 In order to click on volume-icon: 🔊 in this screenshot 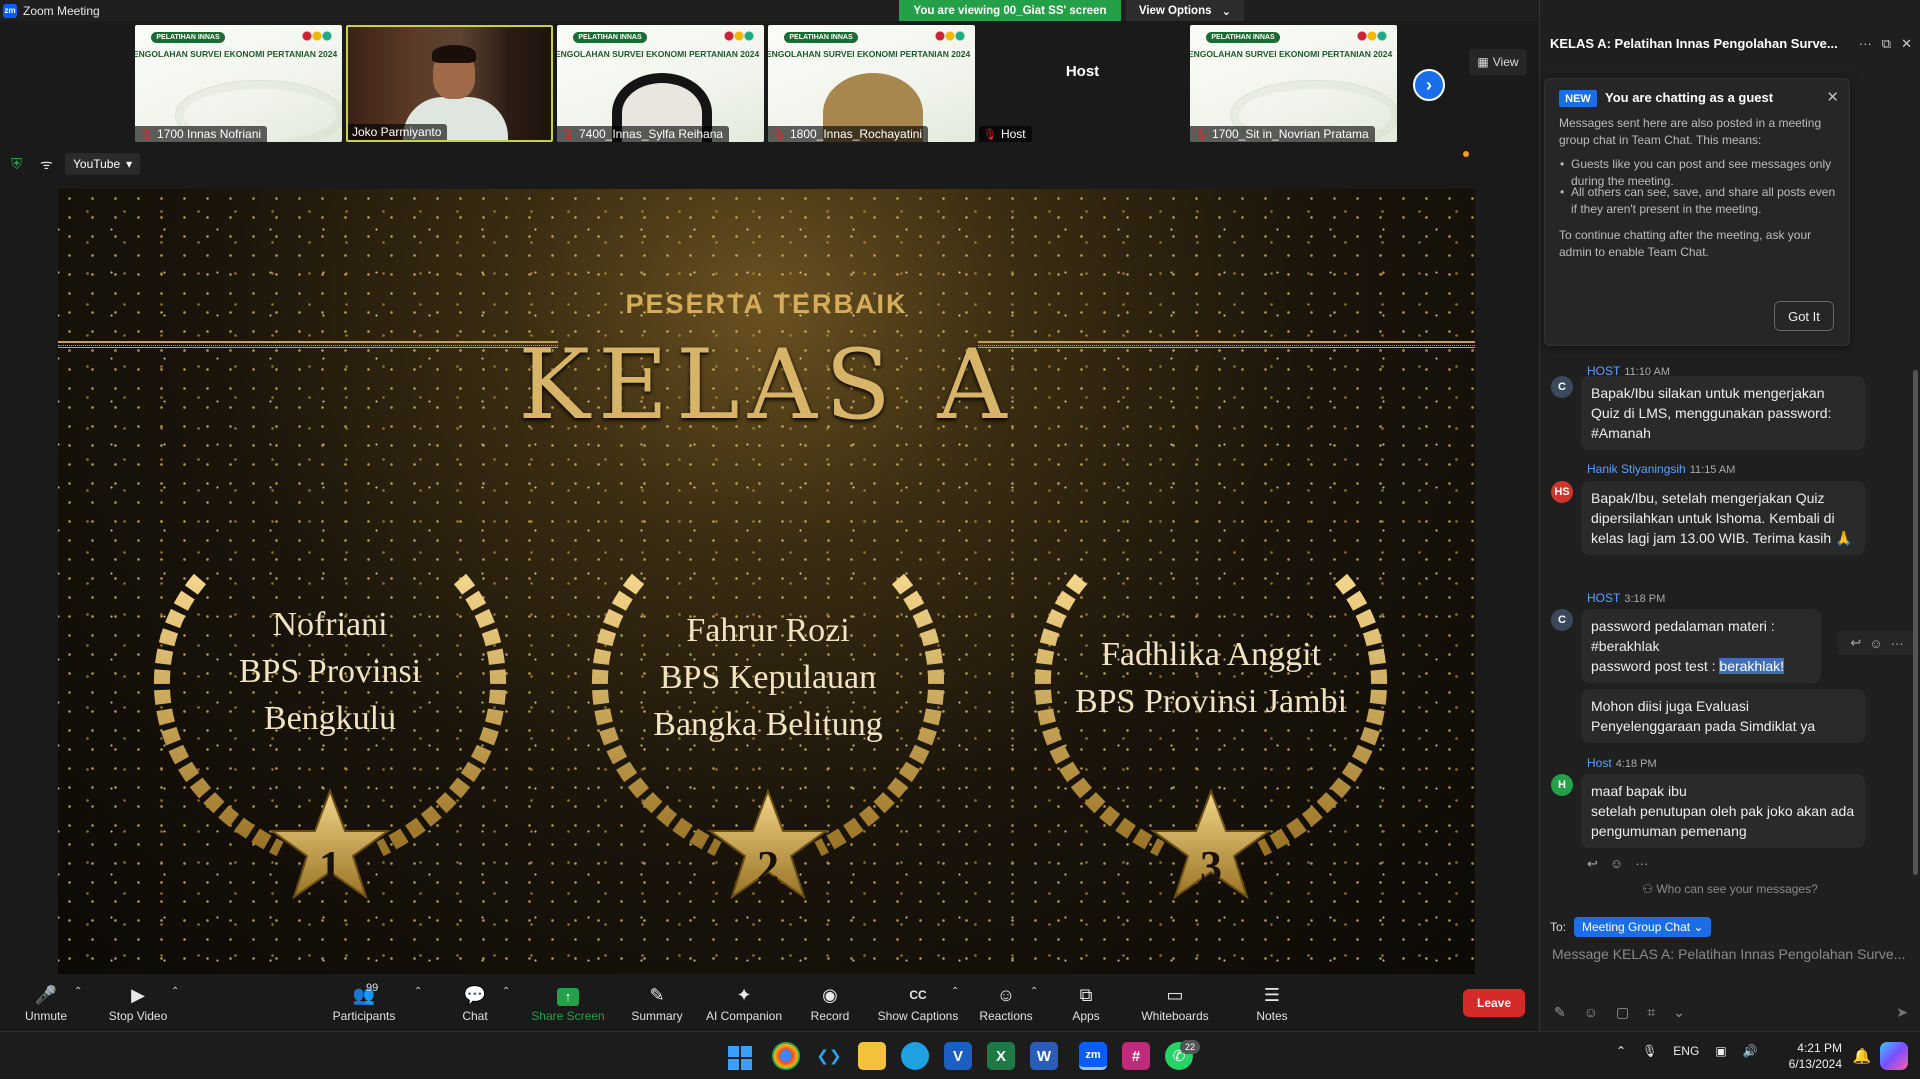, I will do `click(1750, 1051)`.